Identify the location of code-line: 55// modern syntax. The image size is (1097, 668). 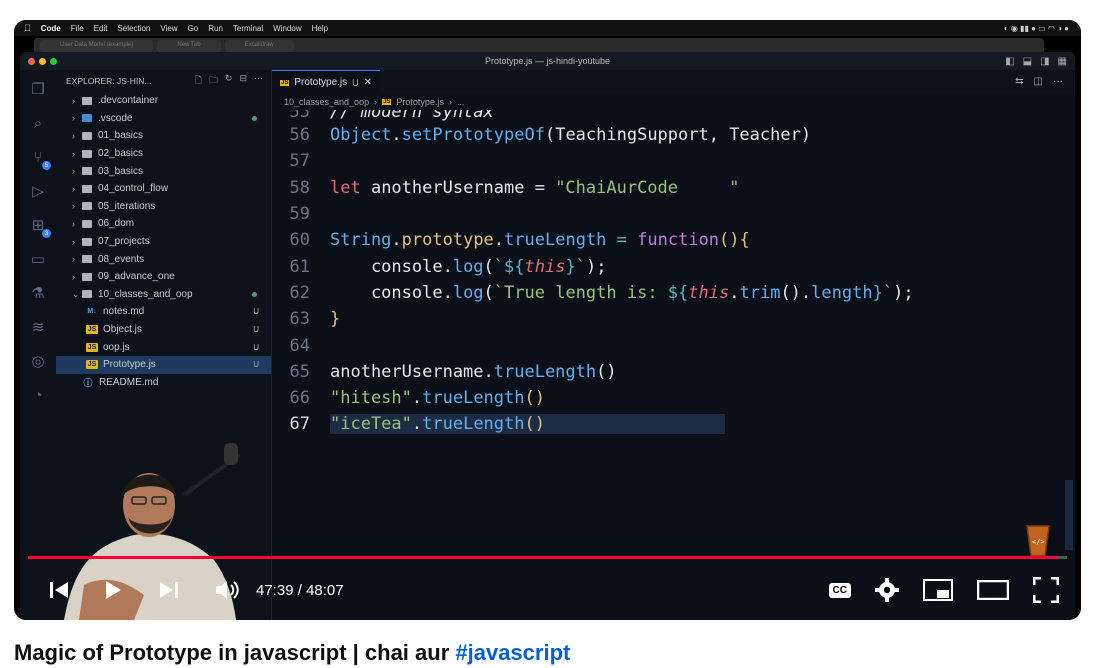
(673, 116).